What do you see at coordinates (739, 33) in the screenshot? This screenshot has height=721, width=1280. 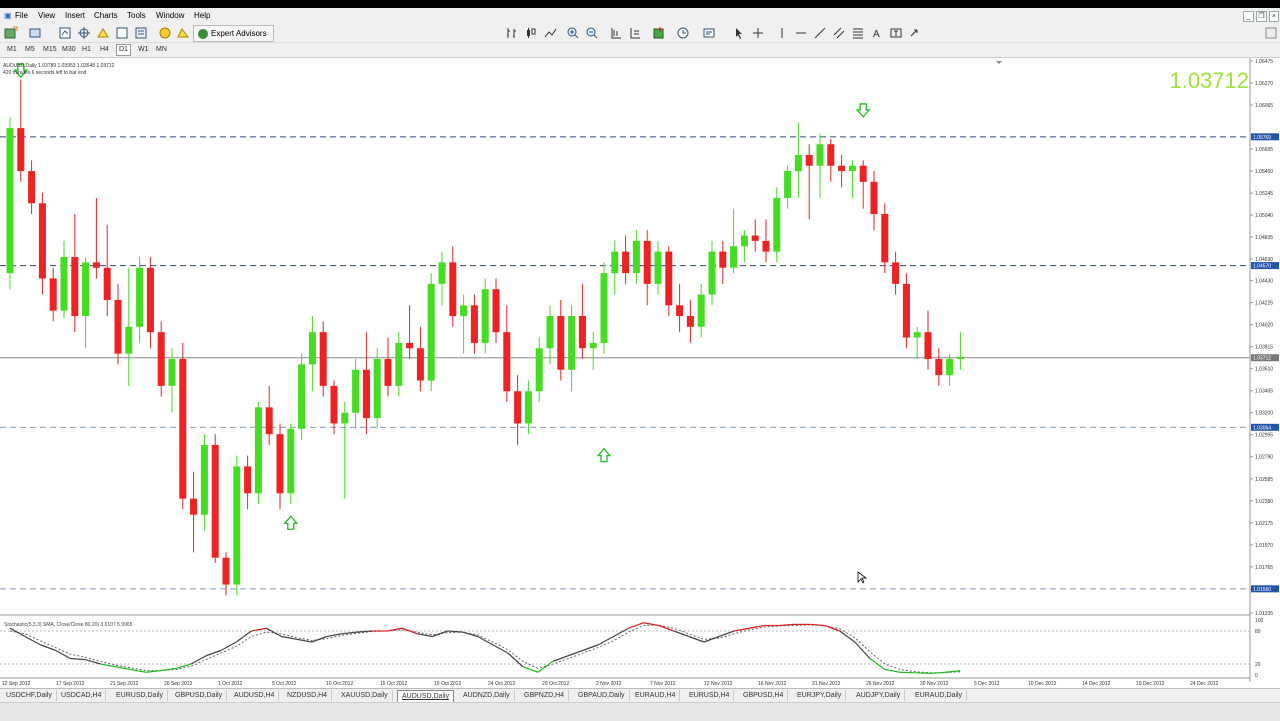 I see `cursor-icon` at bounding box center [739, 33].